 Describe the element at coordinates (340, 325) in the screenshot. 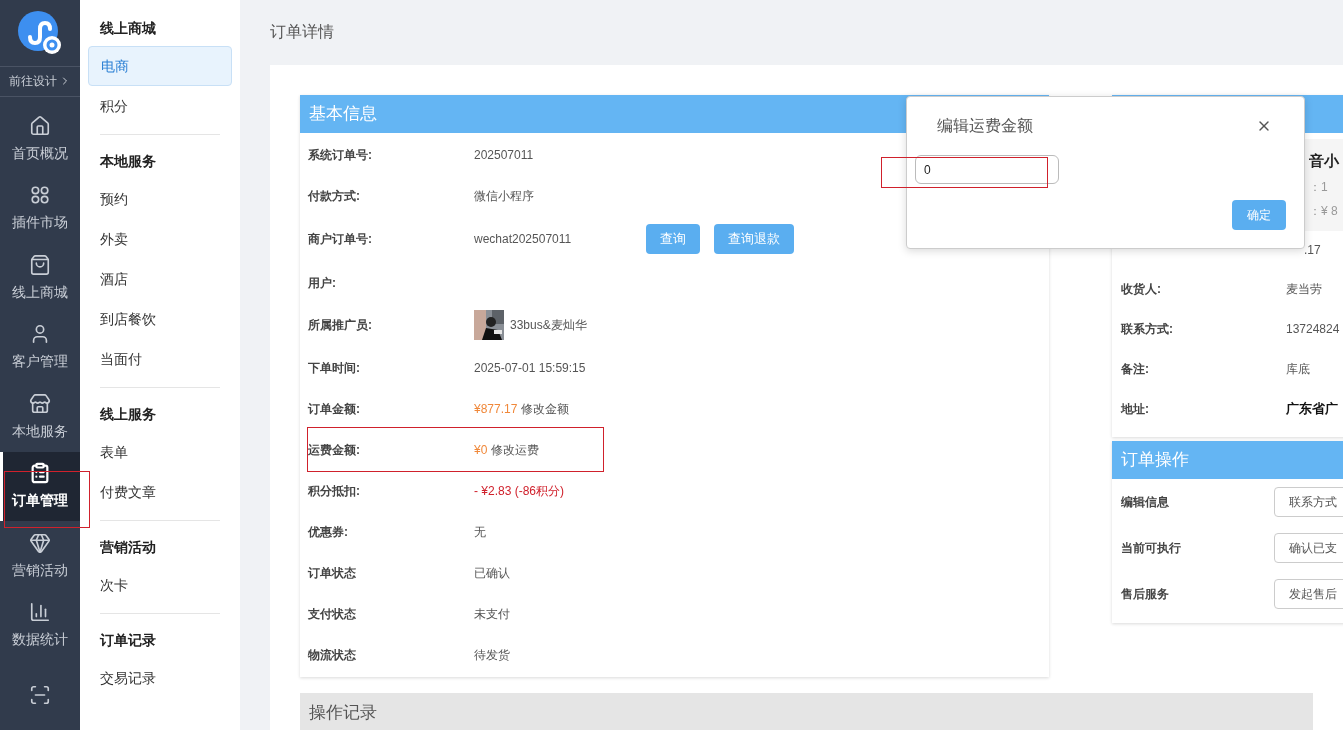

I see `field-label: 所属推广员:` at that location.